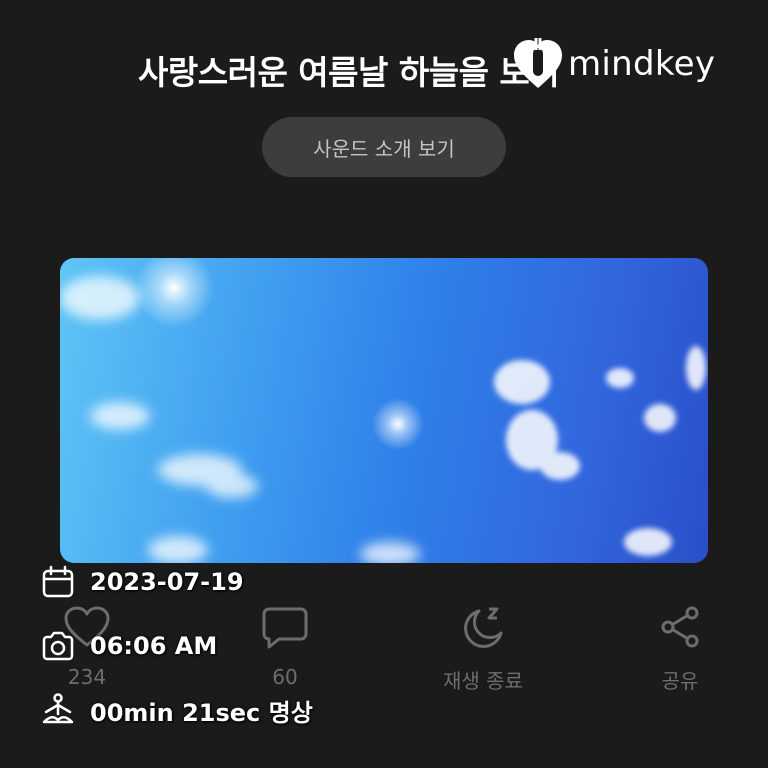 The width and height of the screenshot is (768, 768). I want to click on heart-lock-icon, so click(538, 64).